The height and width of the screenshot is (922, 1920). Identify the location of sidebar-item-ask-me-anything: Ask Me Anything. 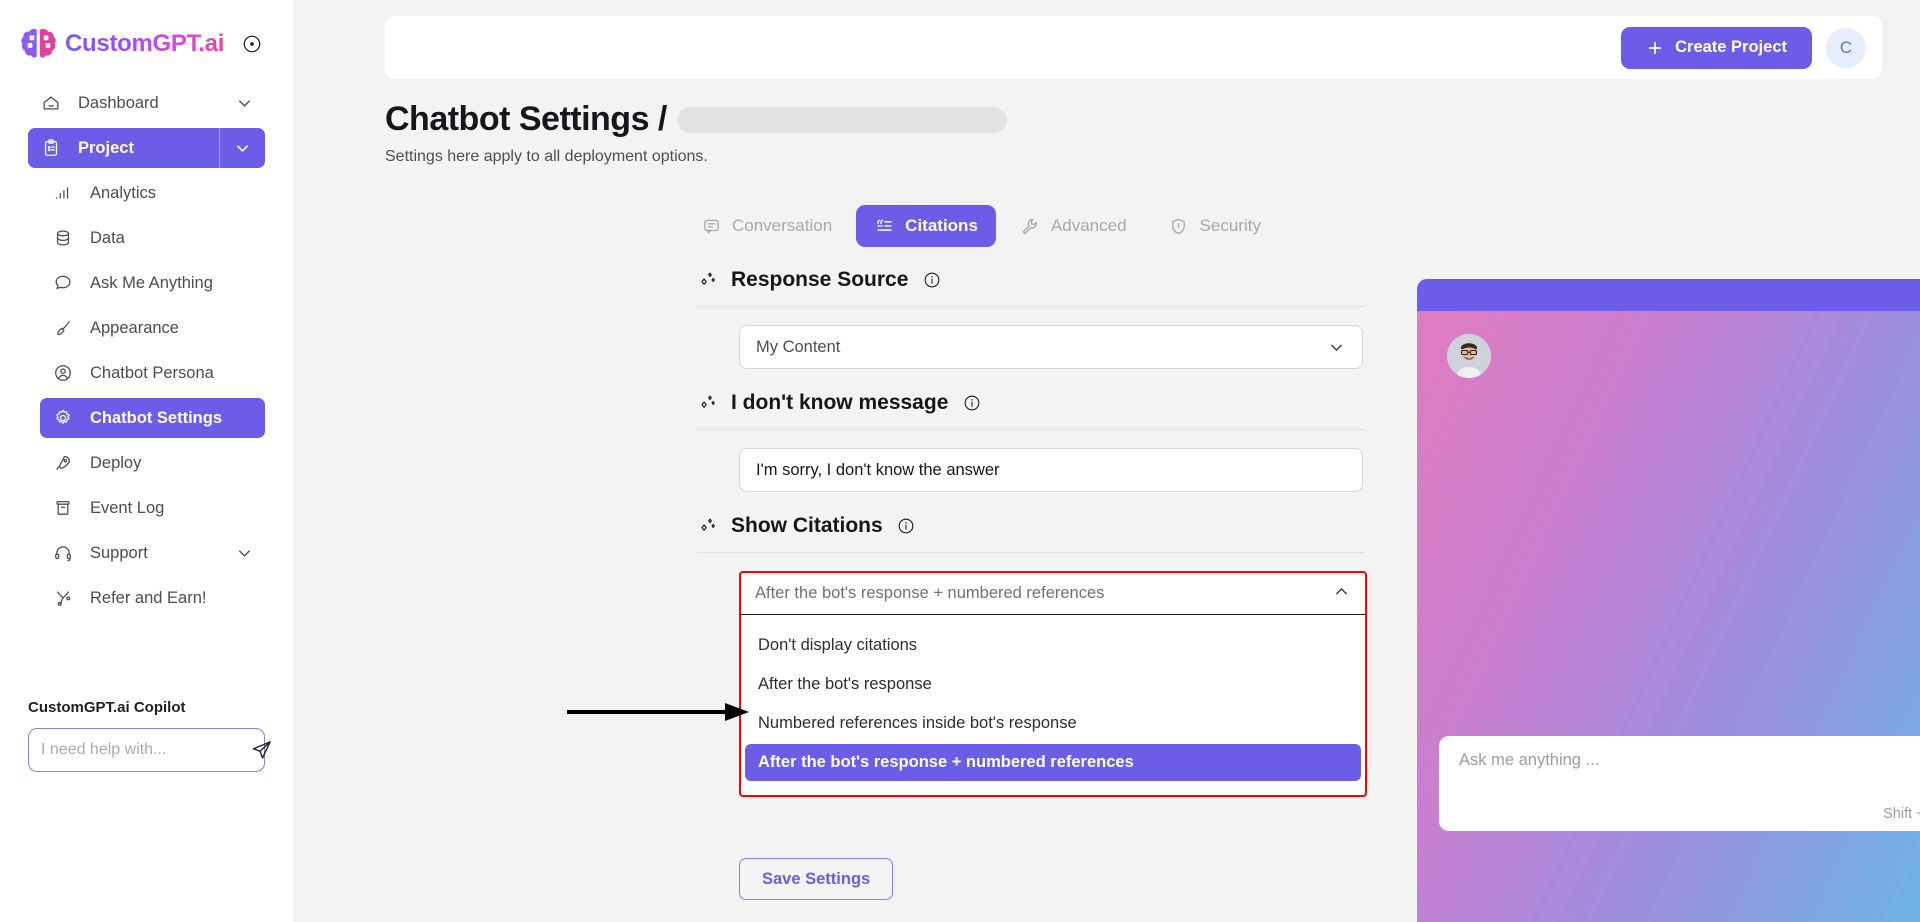
(152, 283).